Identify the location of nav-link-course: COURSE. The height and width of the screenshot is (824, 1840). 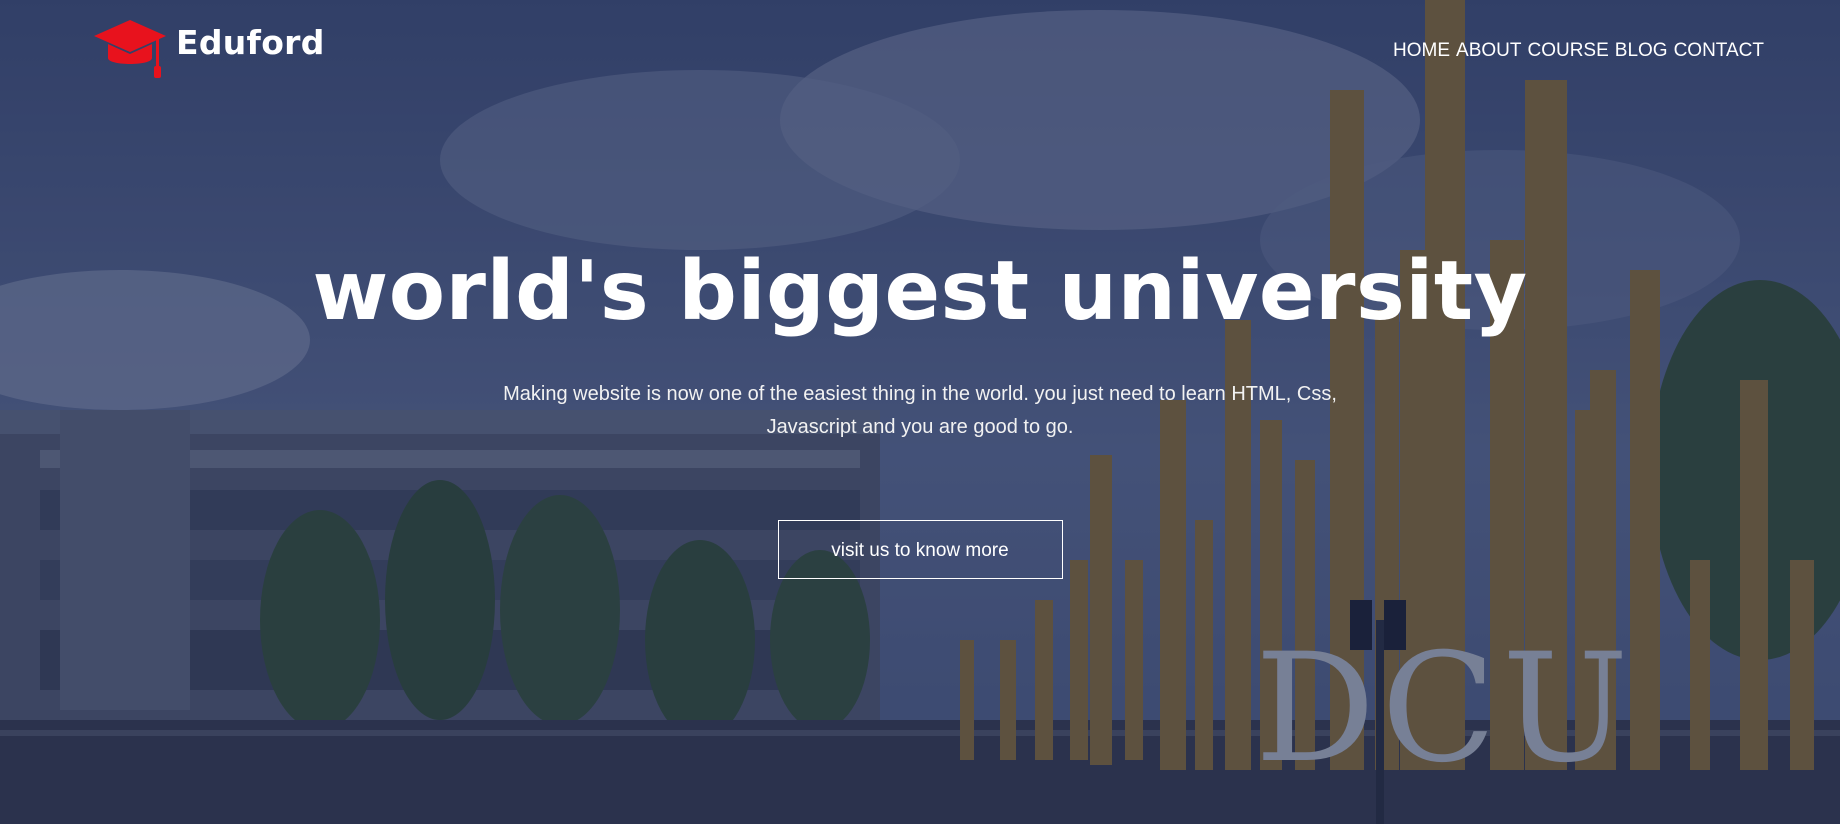
(1567, 51).